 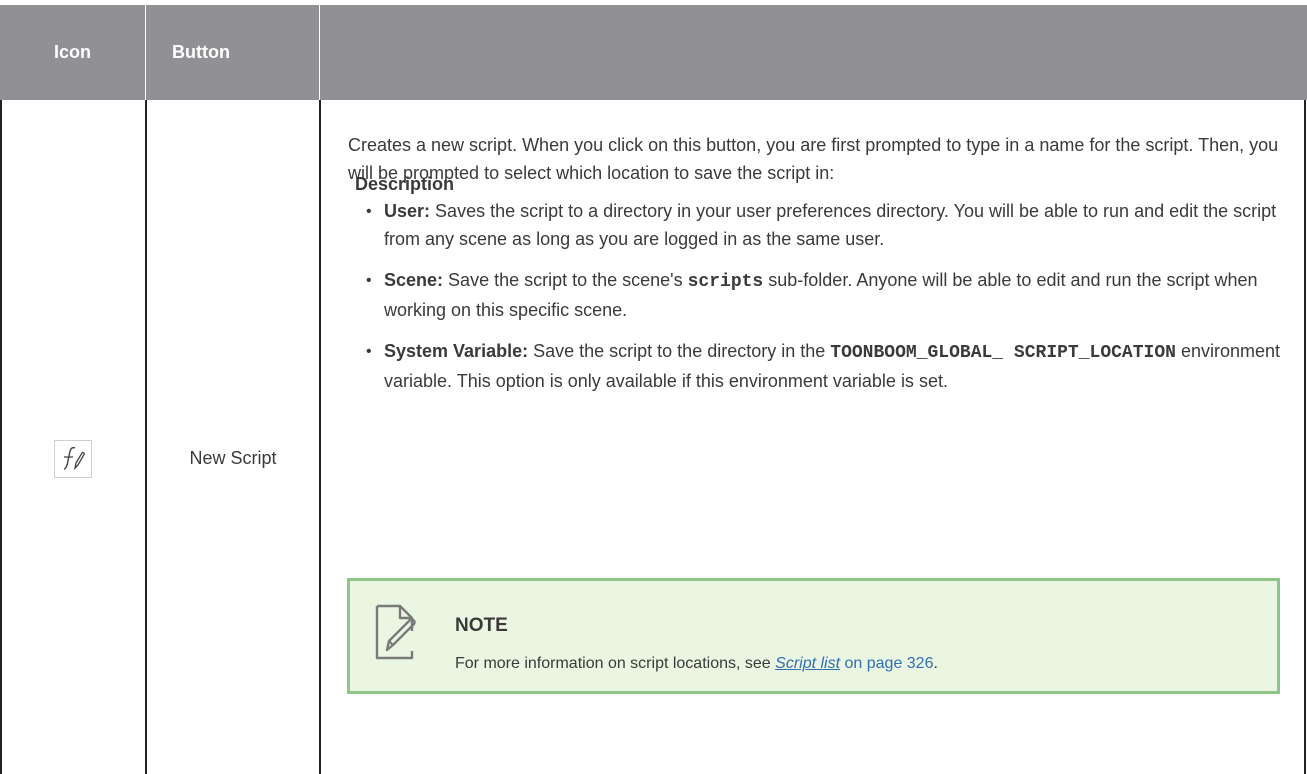 I want to click on note-title: NOTE, so click(x=481, y=625).